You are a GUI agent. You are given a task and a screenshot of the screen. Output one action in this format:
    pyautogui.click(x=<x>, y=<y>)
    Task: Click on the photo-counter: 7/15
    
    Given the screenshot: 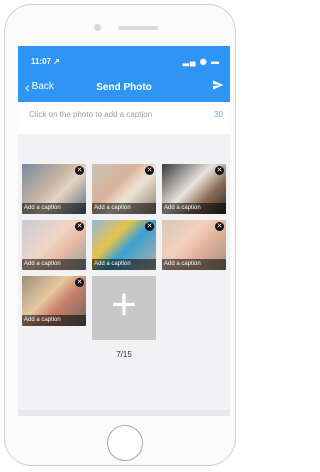 What is the action you would take?
    pyautogui.click(x=124, y=354)
    